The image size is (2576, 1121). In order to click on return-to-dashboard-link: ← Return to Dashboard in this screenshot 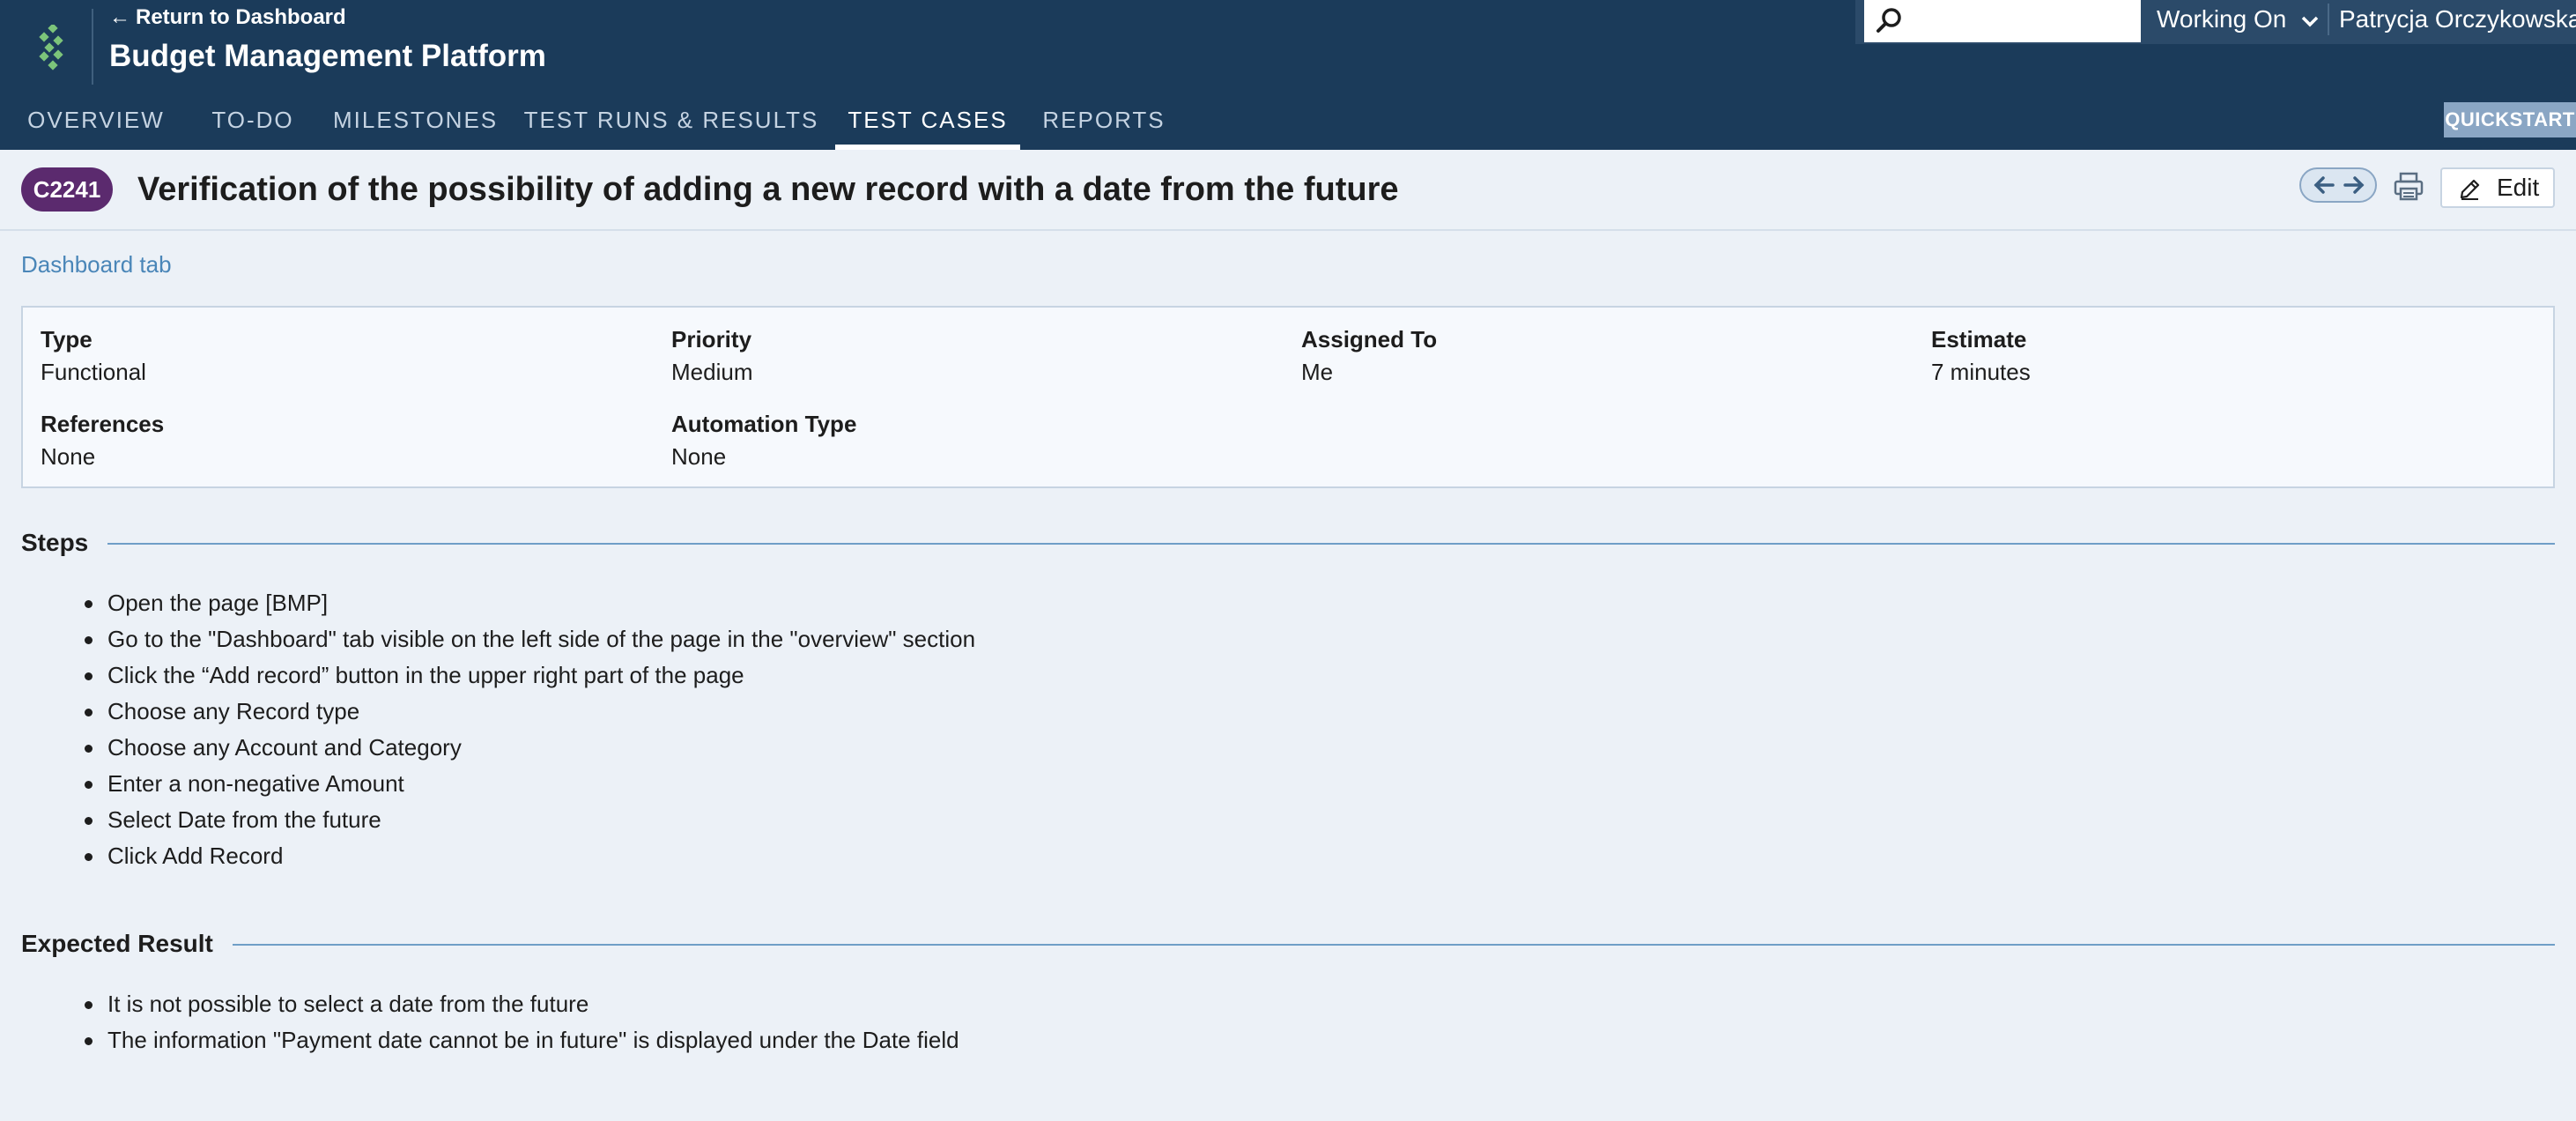, I will do `click(228, 17)`.